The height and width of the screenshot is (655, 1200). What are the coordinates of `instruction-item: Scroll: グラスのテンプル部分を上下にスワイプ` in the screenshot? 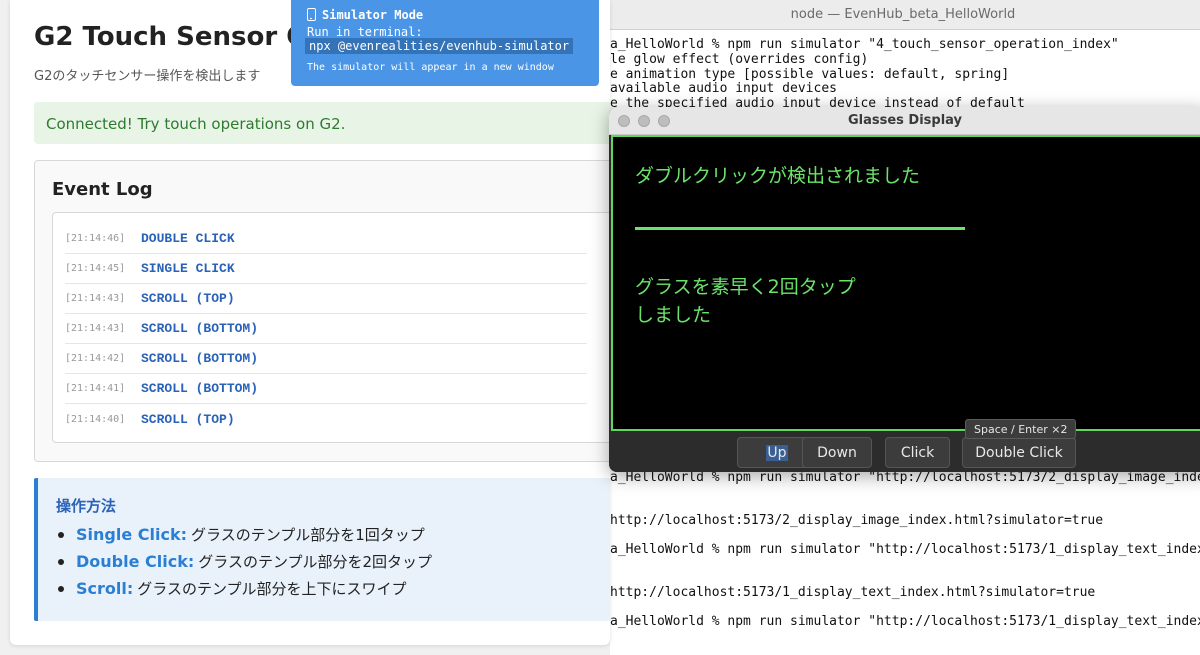 It's located at (232, 588).